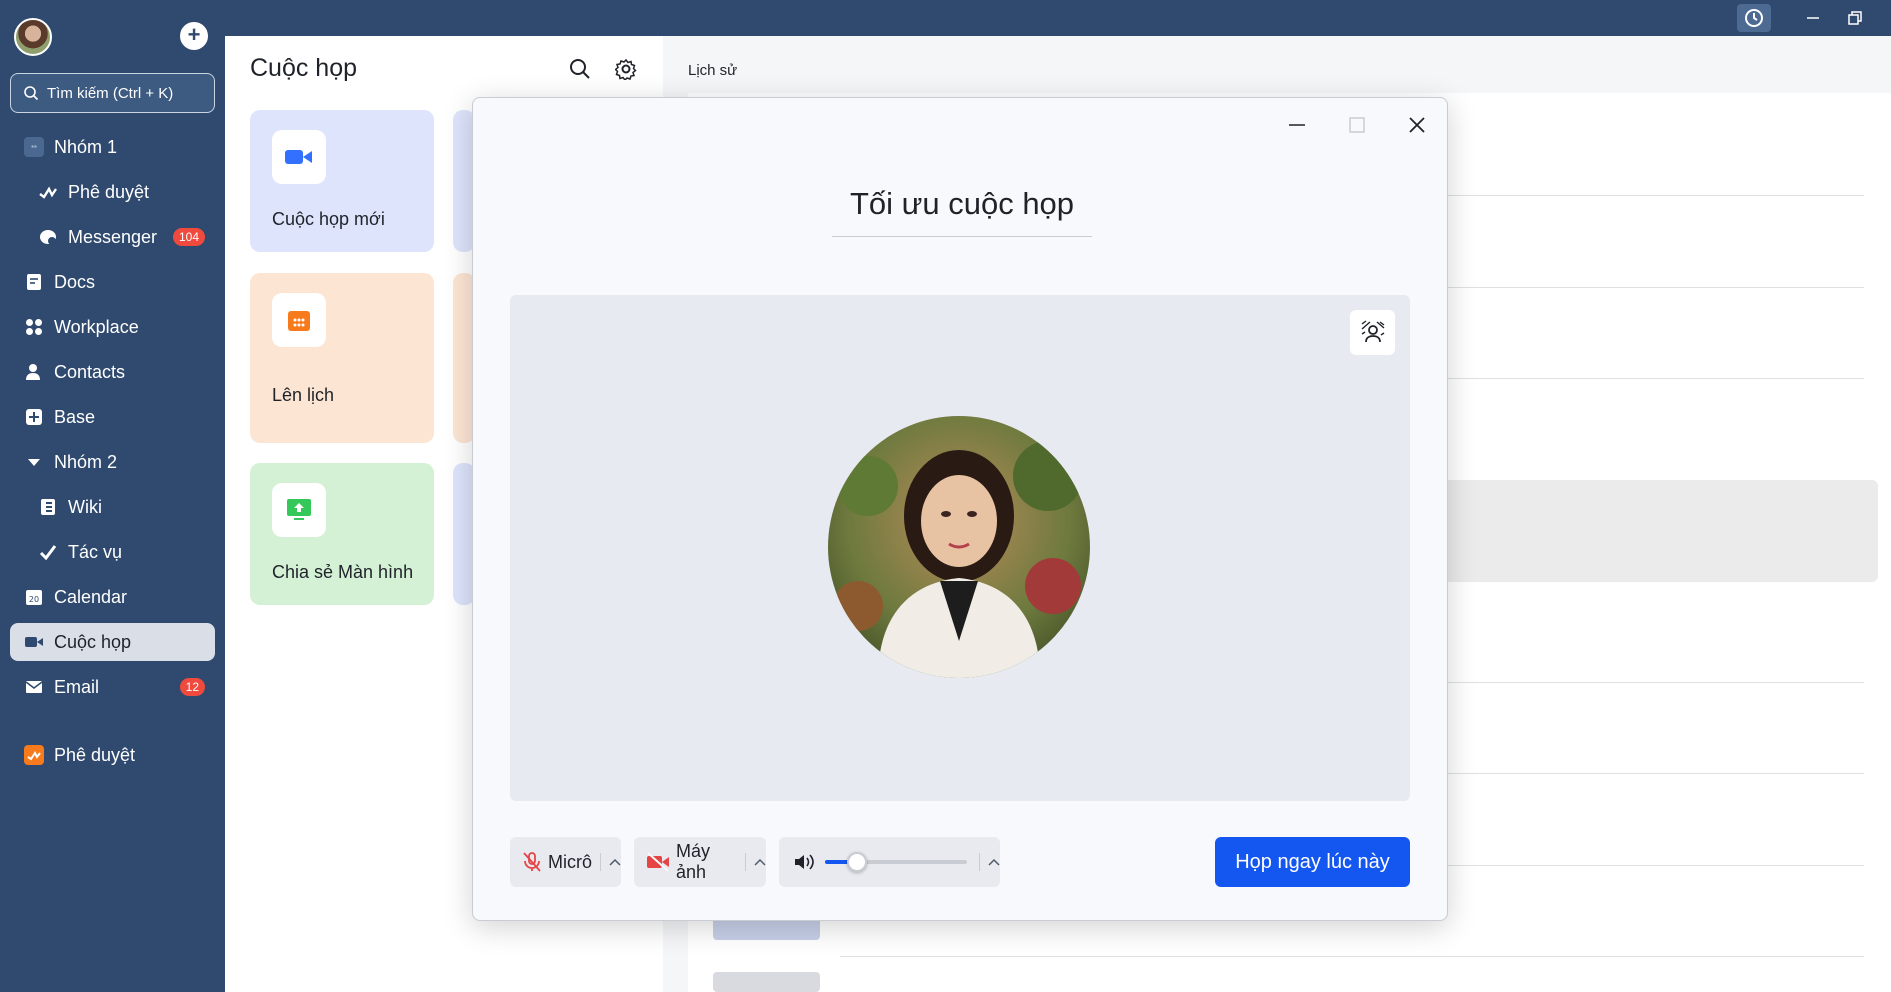 This screenshot has height=992, width=1891. I want to click on mail-icon, so click(34, 687).